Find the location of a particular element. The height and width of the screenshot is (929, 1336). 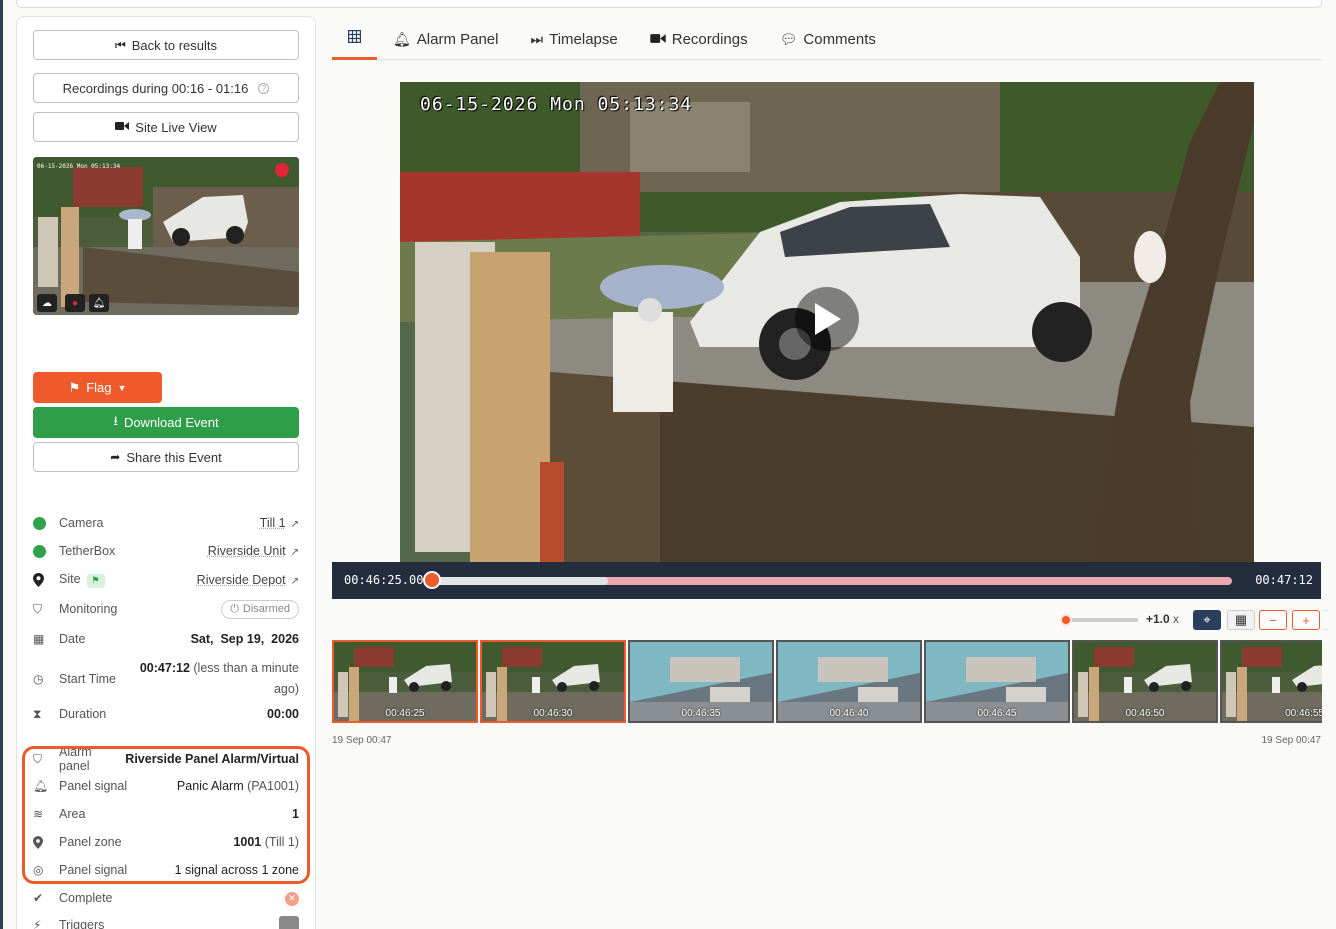

grid-icon is located at coordinates (354, 37).